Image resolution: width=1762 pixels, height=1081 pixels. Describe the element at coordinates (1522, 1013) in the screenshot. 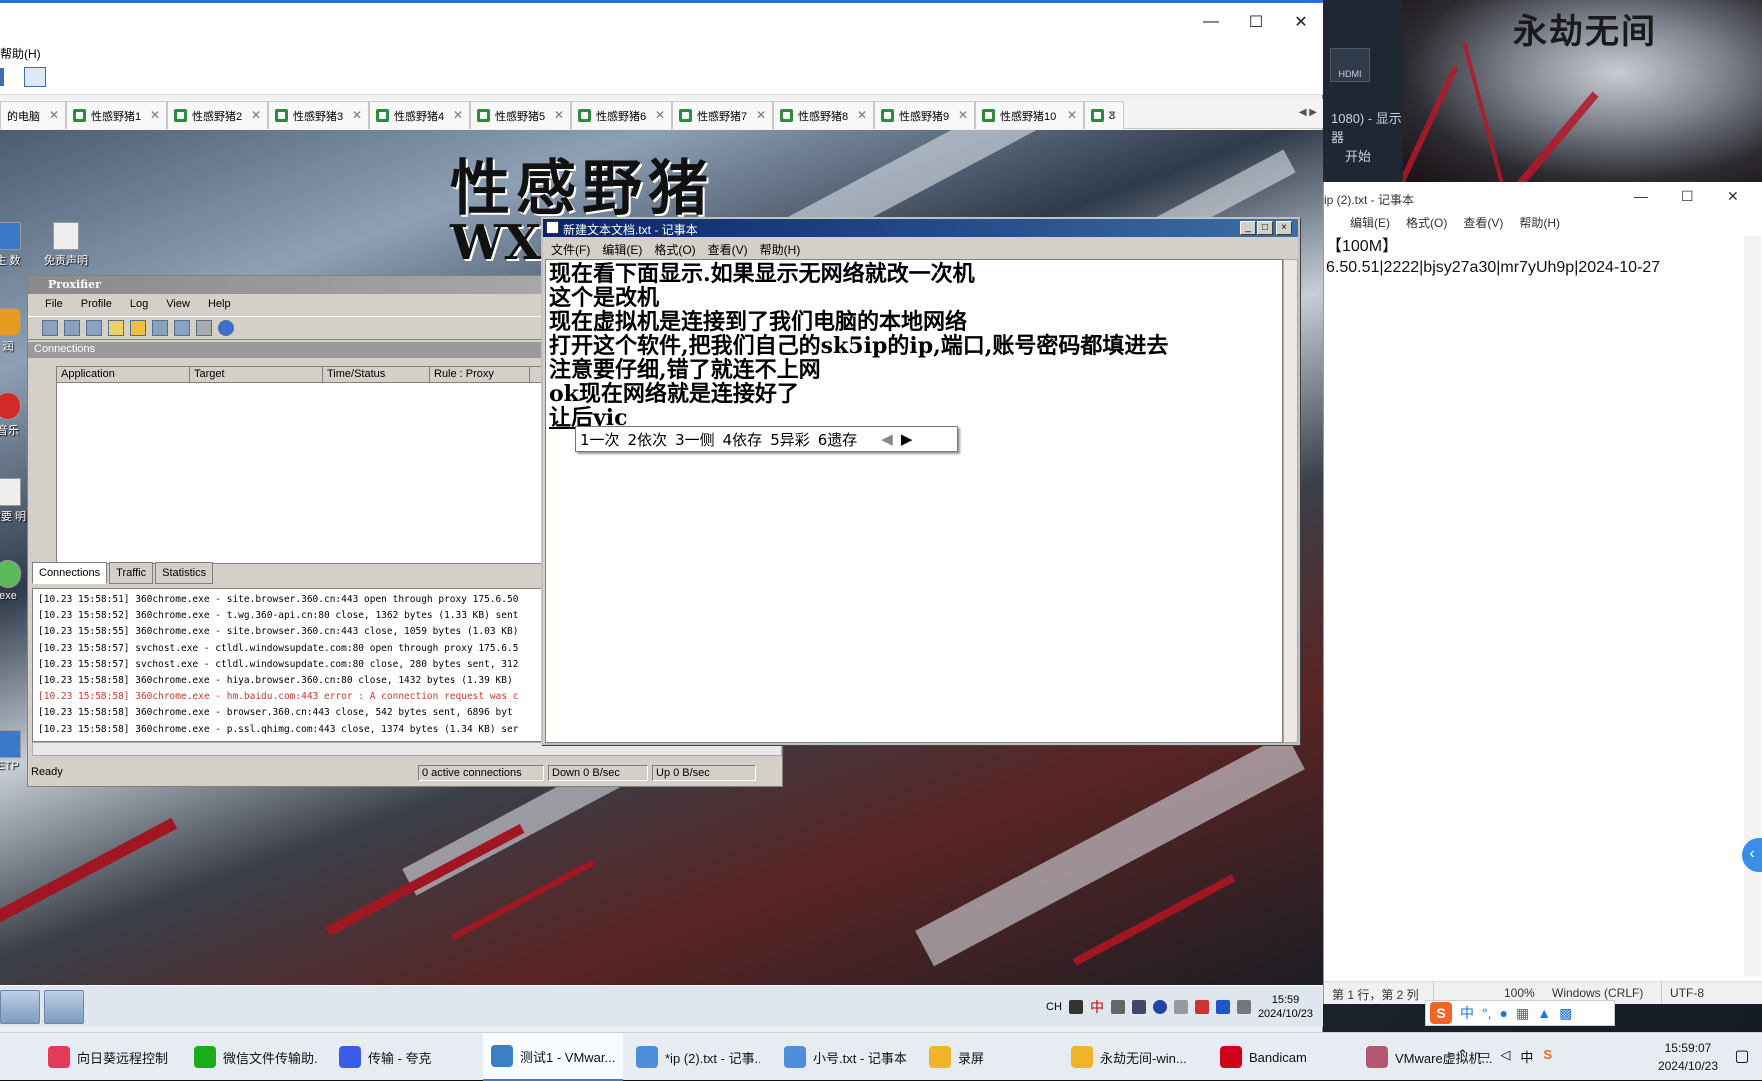

I see `keyboard-icon: ▦` at that location.